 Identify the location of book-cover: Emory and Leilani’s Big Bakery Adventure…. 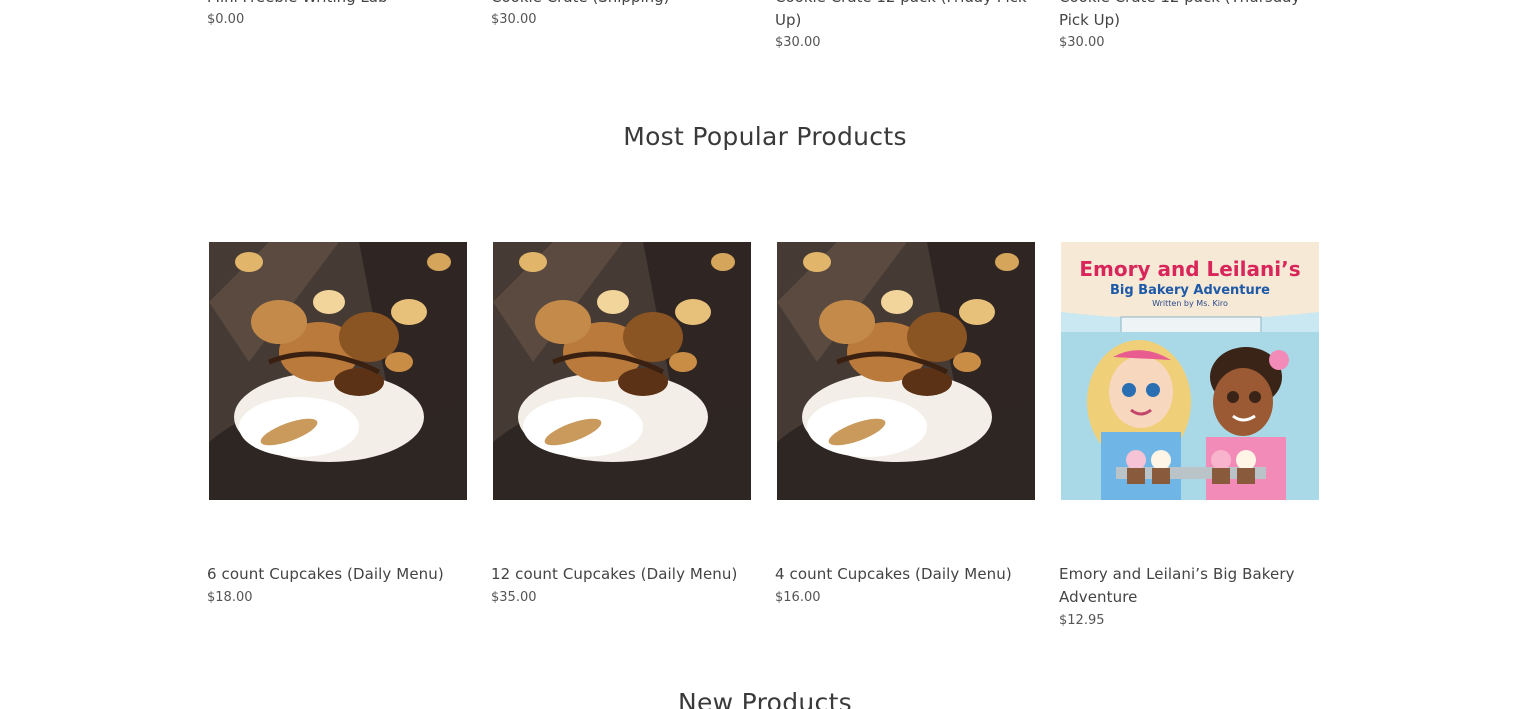
(1190, 371).